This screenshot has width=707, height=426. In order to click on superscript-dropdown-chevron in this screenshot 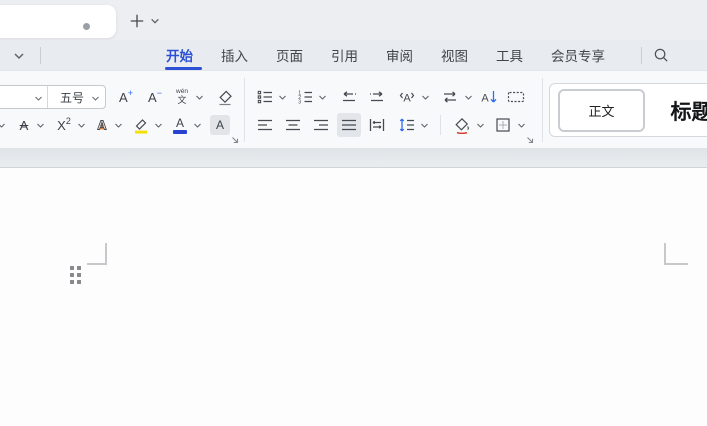, I will do `click(81, 125)`.